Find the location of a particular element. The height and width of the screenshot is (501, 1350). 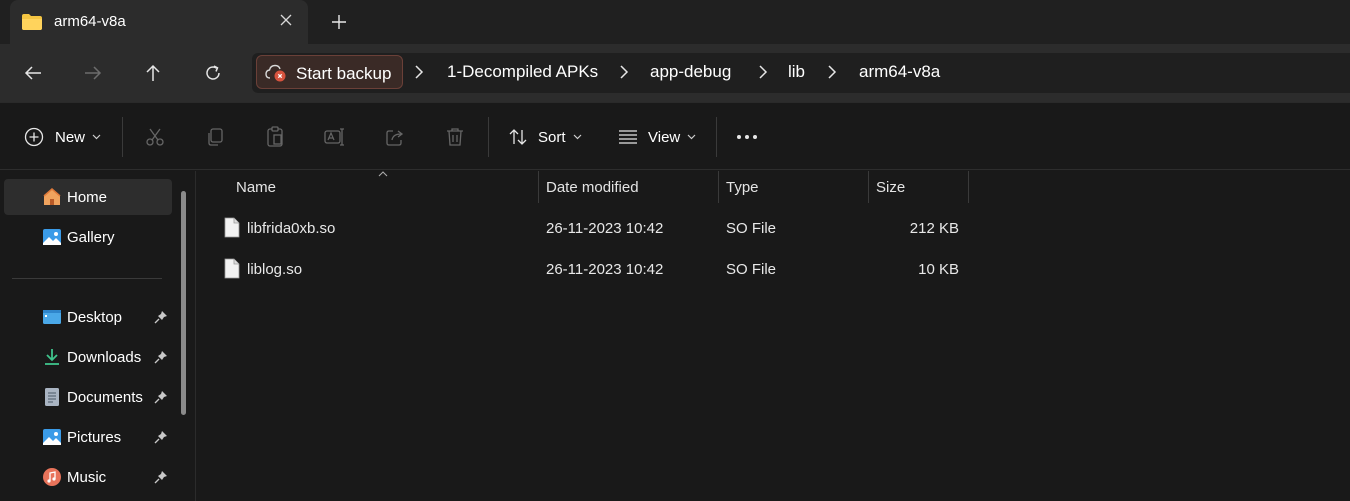

sidebar-item-music: Music is located at coordinates (88, 477).